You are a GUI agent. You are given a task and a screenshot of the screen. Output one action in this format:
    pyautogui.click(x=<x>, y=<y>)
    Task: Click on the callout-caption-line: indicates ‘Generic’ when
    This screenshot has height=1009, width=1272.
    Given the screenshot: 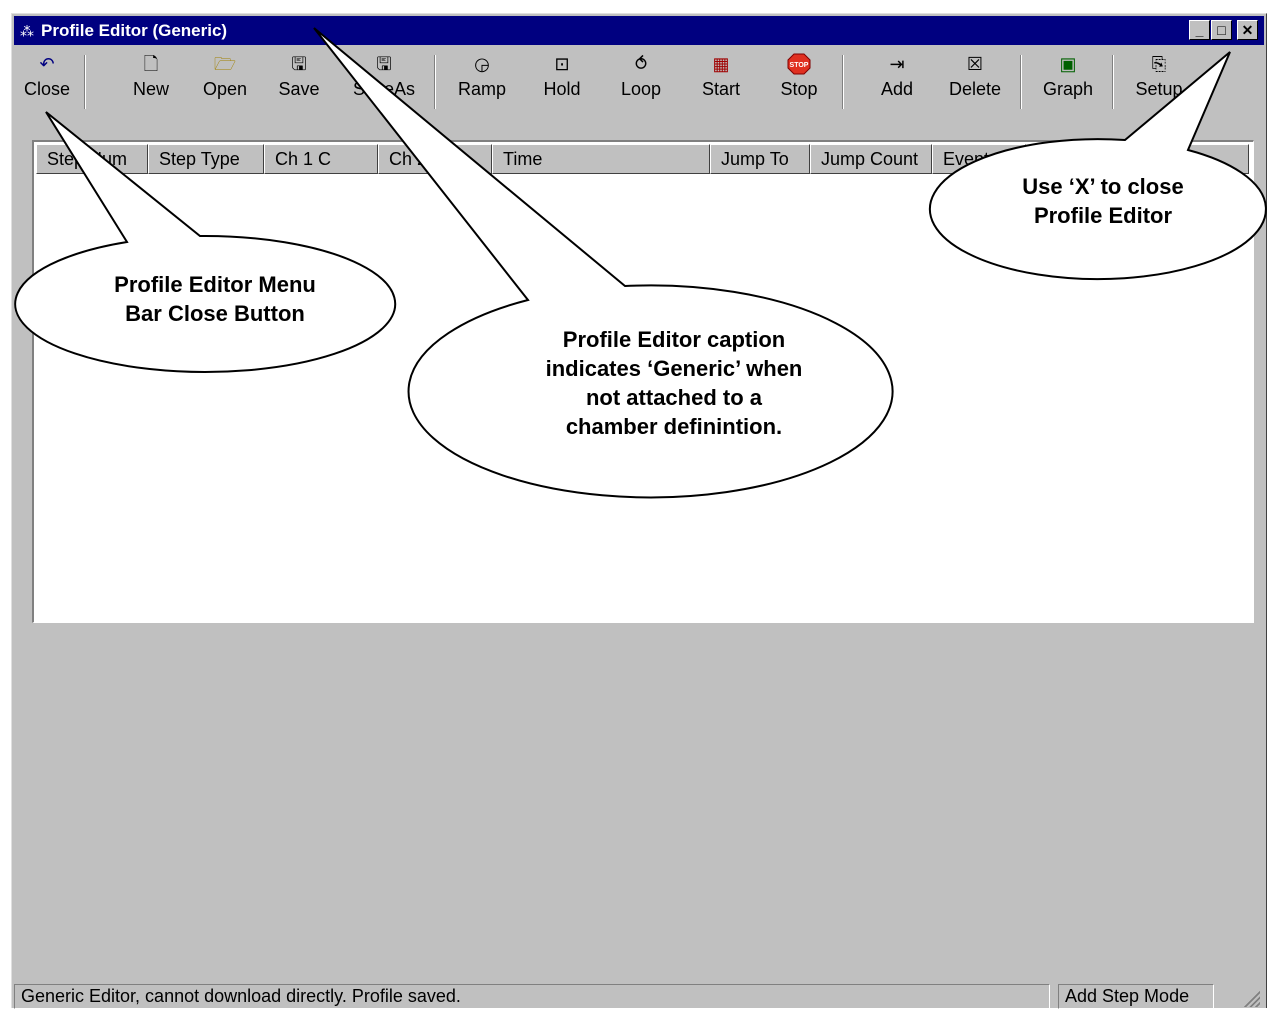 What is the action you would take?
    pyautogui.click(x=674, y=368)
    